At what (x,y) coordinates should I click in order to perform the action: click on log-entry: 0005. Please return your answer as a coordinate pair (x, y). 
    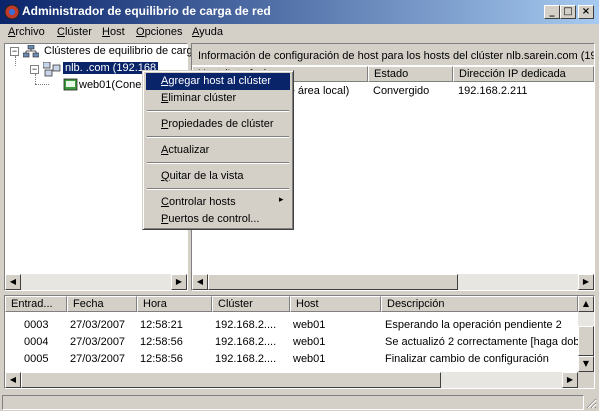
    Looking at the image, I should click on (36, 359).